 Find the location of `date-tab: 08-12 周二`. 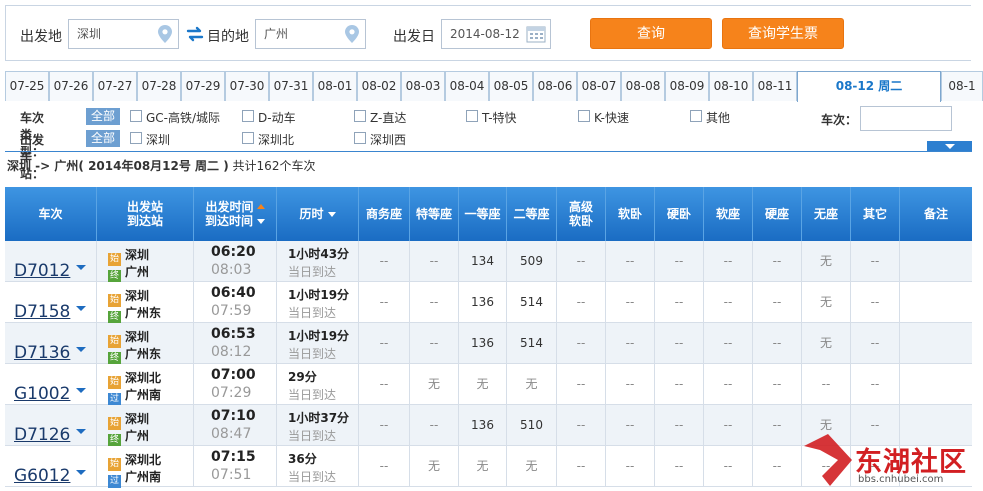

date-tab: 08-12 周二 is located at coordinates (869, 86).